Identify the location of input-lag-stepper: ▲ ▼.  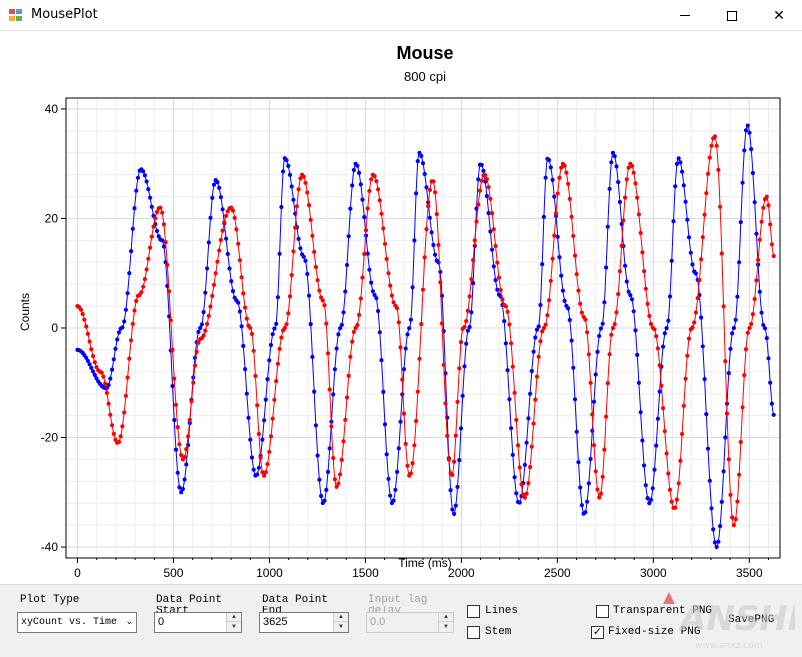
(445, 622).